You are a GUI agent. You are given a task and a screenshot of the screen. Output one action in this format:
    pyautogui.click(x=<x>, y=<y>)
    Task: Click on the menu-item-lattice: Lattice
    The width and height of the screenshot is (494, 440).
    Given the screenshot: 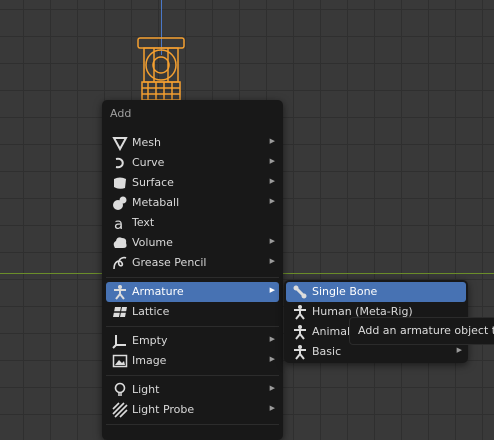 What is the action you would take?
    pyautogui.click(x=192, y=312)
    